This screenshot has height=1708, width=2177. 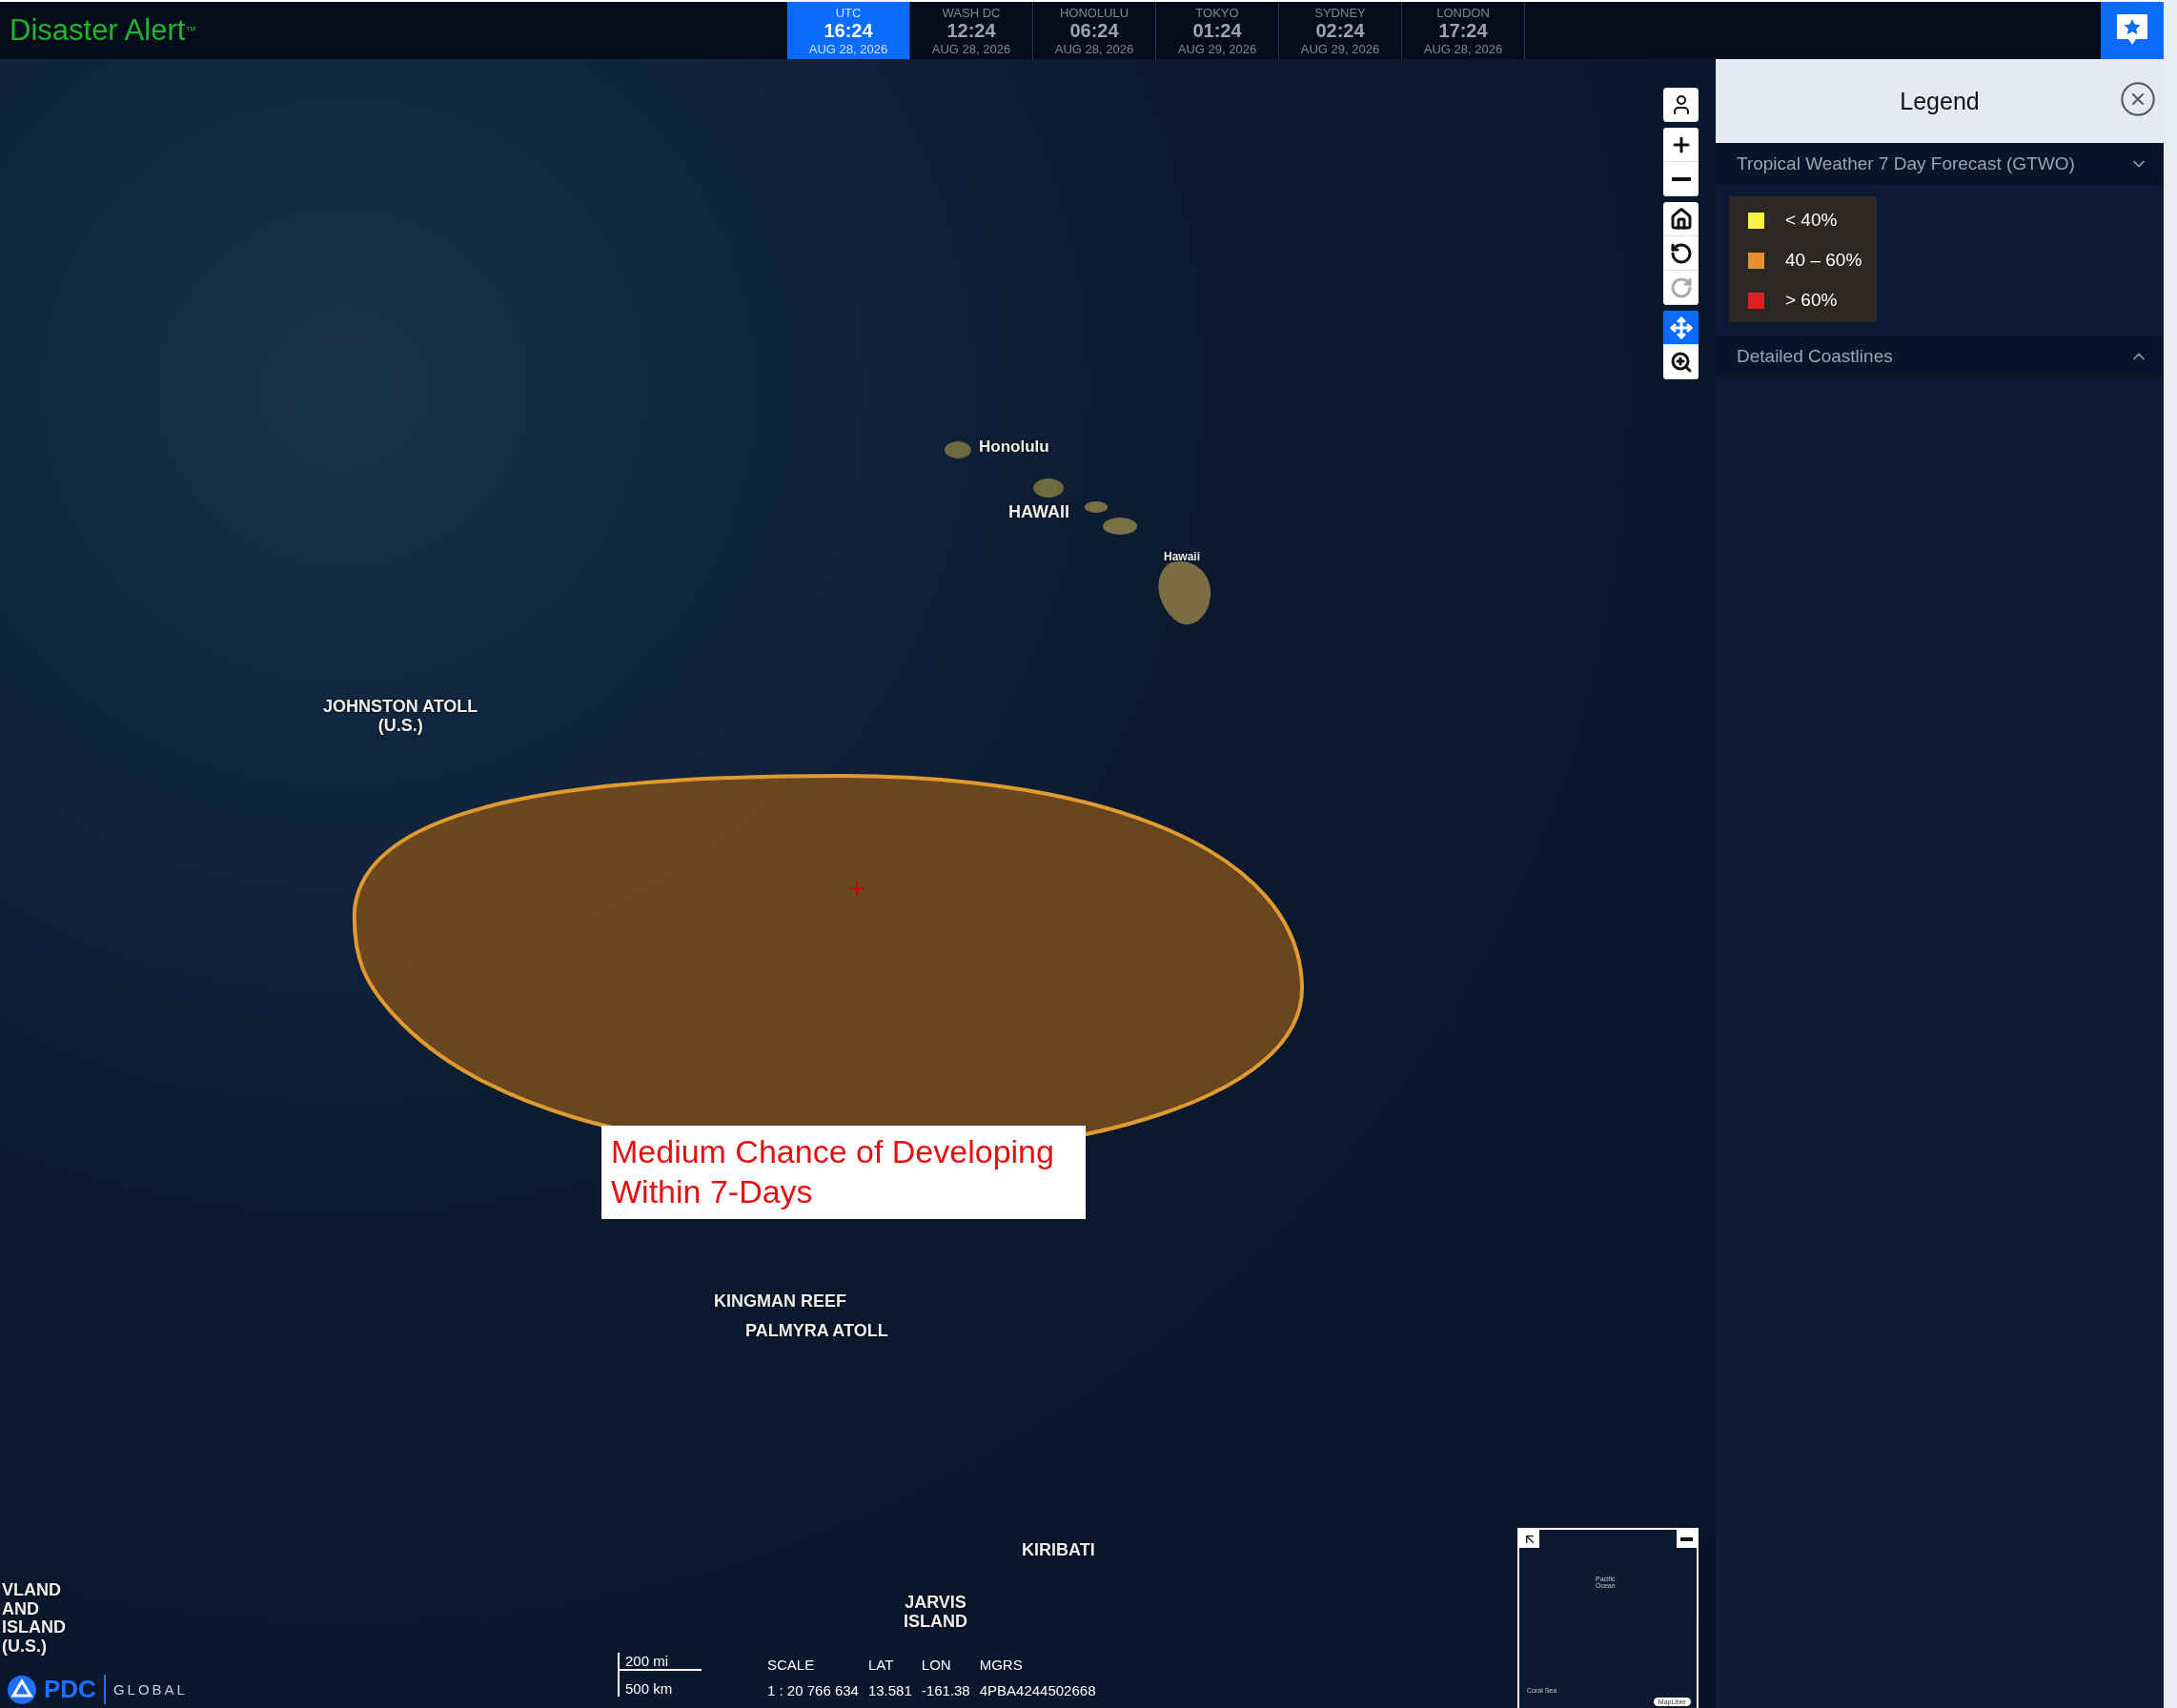 I want to click on pan-button, so click(x=1681, y=328).